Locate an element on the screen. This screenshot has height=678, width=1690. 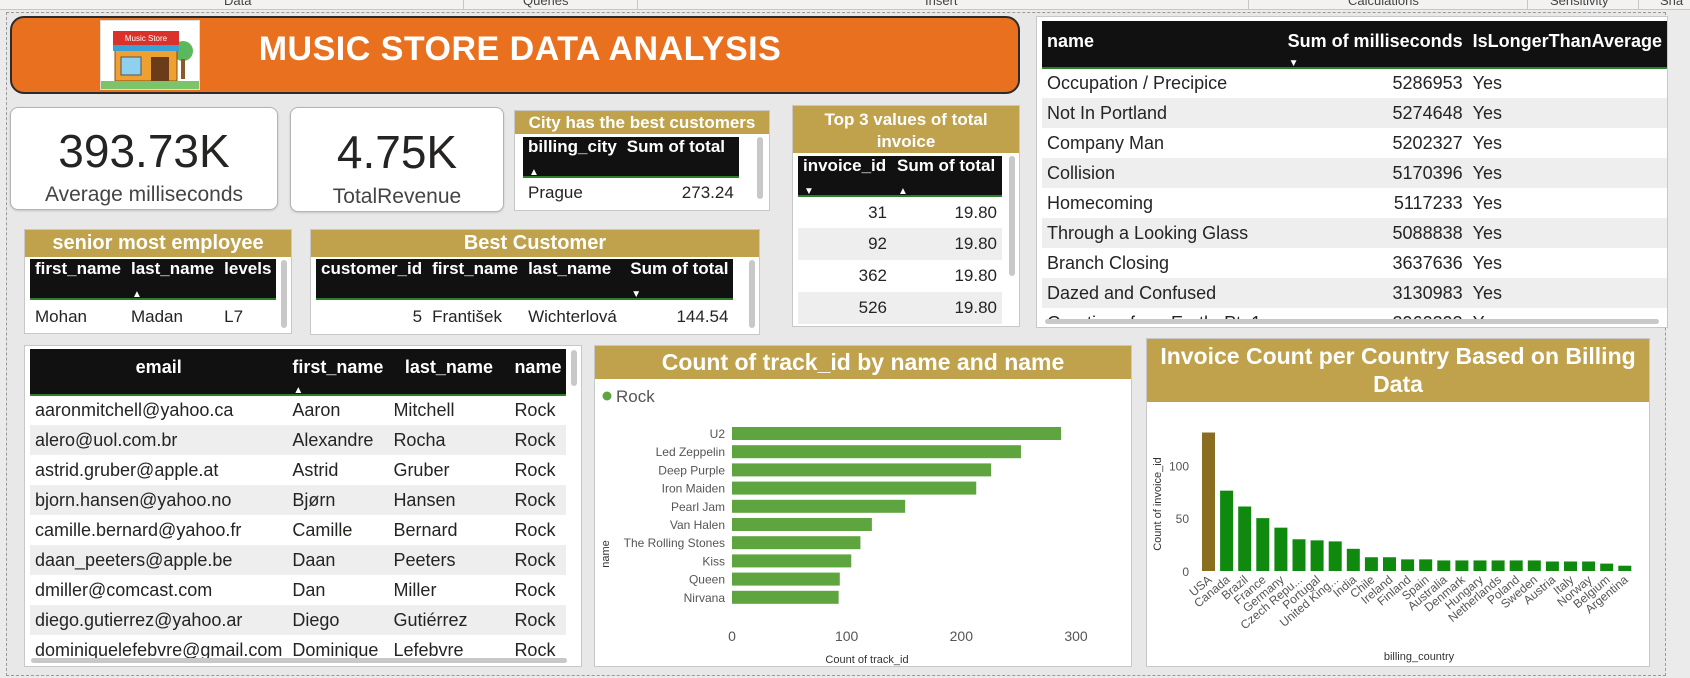
column-header-is-longer-than-average: IsLongerThanAverage is located at coordinates (1567, 45).